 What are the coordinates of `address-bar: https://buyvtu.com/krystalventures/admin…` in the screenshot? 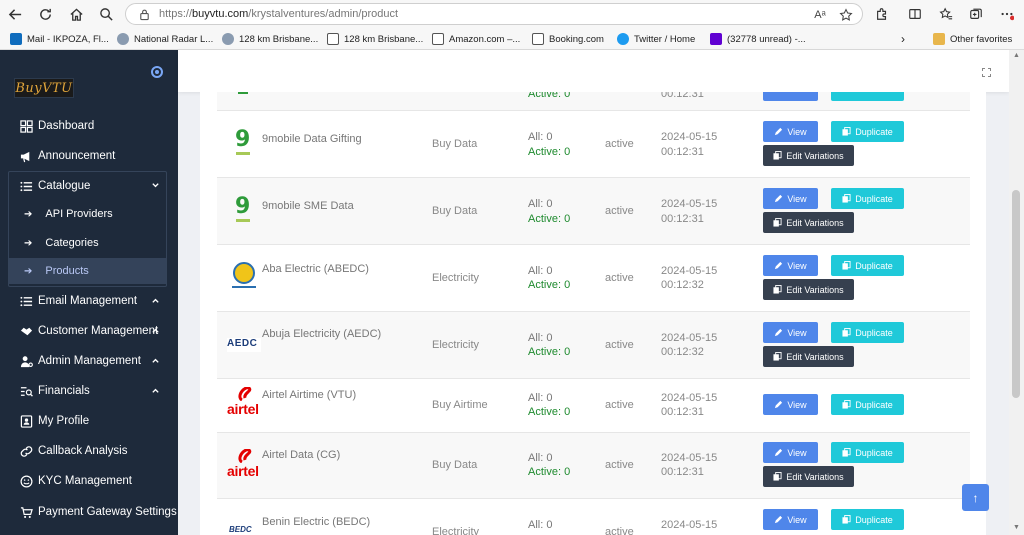 It's located at (494, 14).